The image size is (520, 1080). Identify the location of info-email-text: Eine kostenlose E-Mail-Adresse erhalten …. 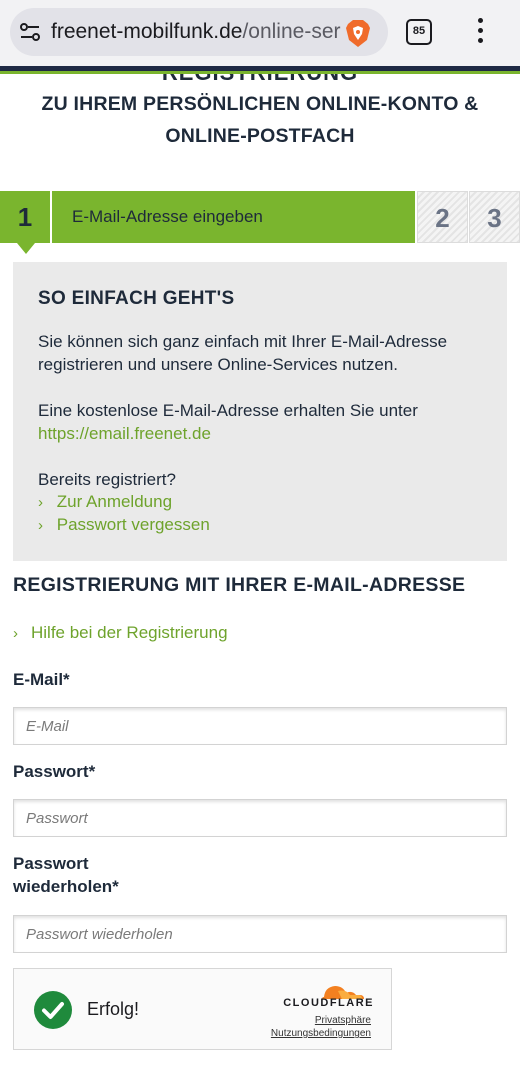
(228, 410).